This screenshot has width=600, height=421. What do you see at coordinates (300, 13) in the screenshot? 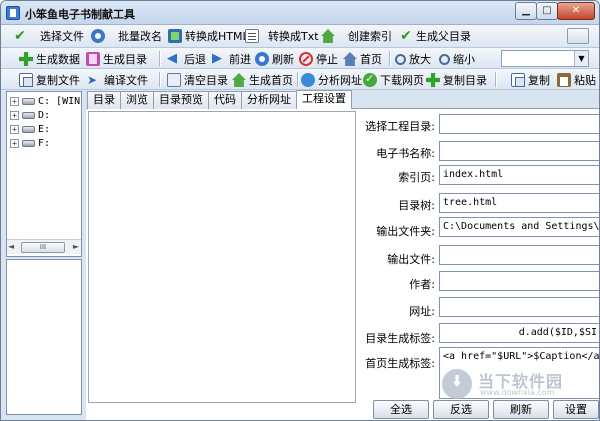
I see `title-bar: 小笨鱼电子书制献工具 ▁ □ ✕` at bounding box center [300, 13].